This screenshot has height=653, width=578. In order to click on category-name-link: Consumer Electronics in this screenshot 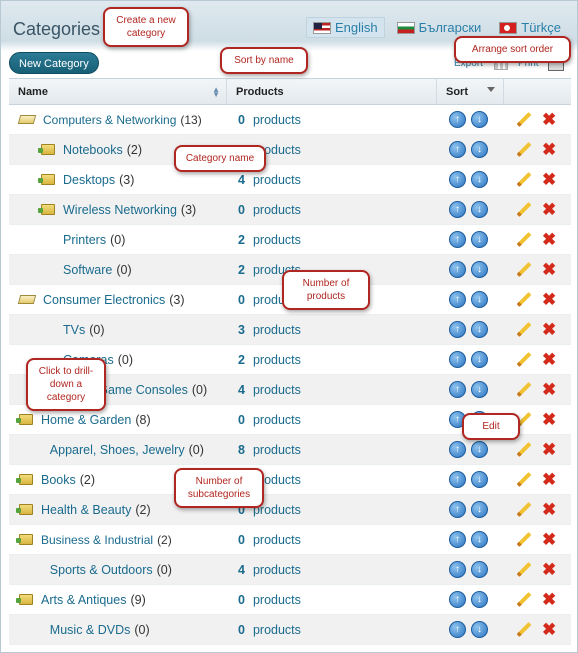, I will do `click(104, 300)`.